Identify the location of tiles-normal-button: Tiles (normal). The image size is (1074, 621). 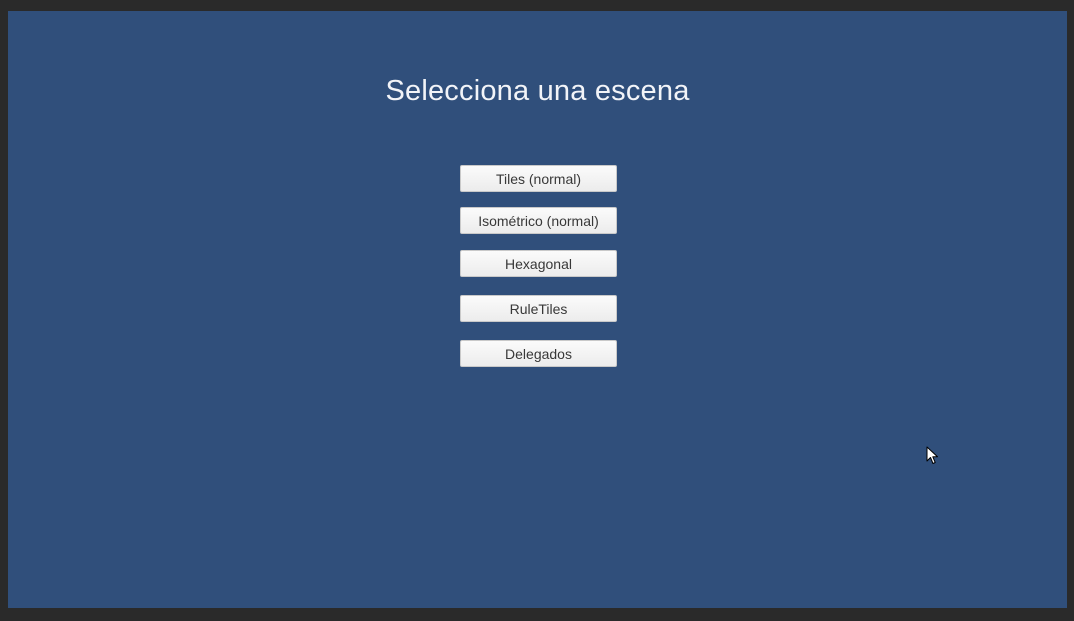
(538, 178).